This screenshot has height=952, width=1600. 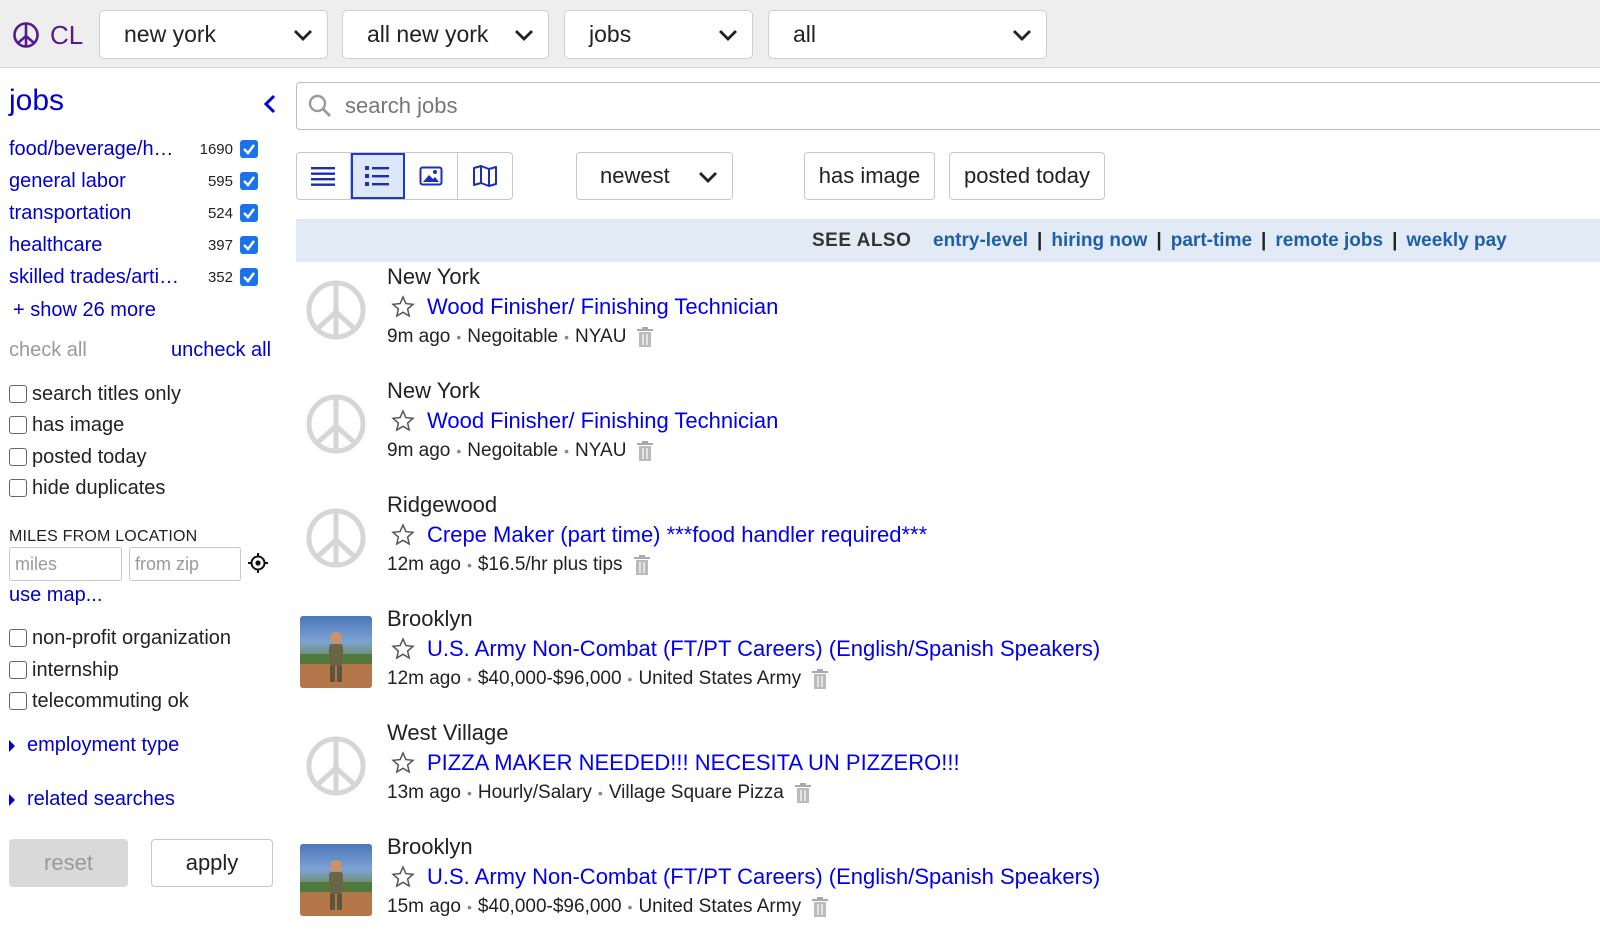 What do you see at coordinates (87, 488) in the screenshot?
I see `filter-hide-duplicates: hide duplicates` at bounding box center [87, 488].